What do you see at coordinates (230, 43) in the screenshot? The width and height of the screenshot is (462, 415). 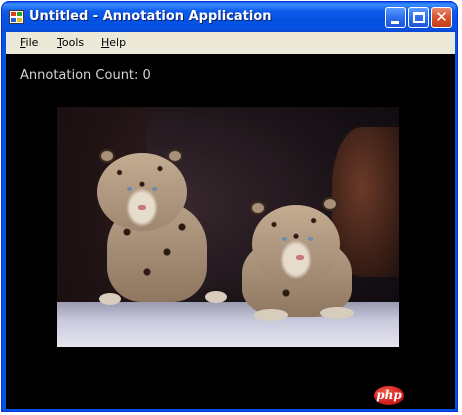 I see `menu-bar: File Tools Help` at bounding box center [230, 43].